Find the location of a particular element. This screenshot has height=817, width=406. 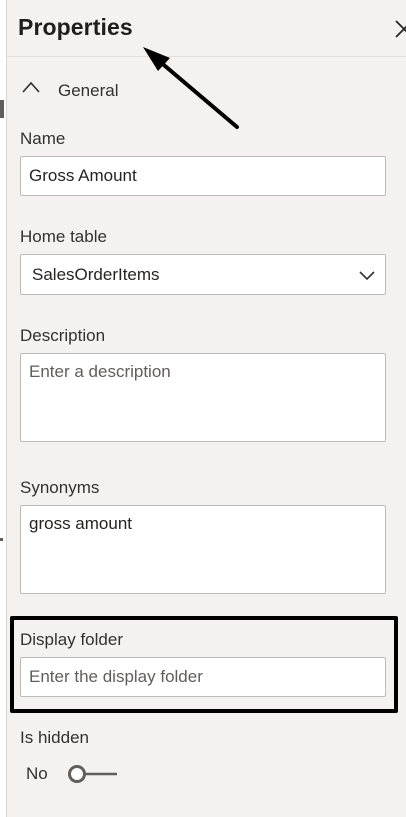

home-table-label: Home table is located at coordinates (63, 236).